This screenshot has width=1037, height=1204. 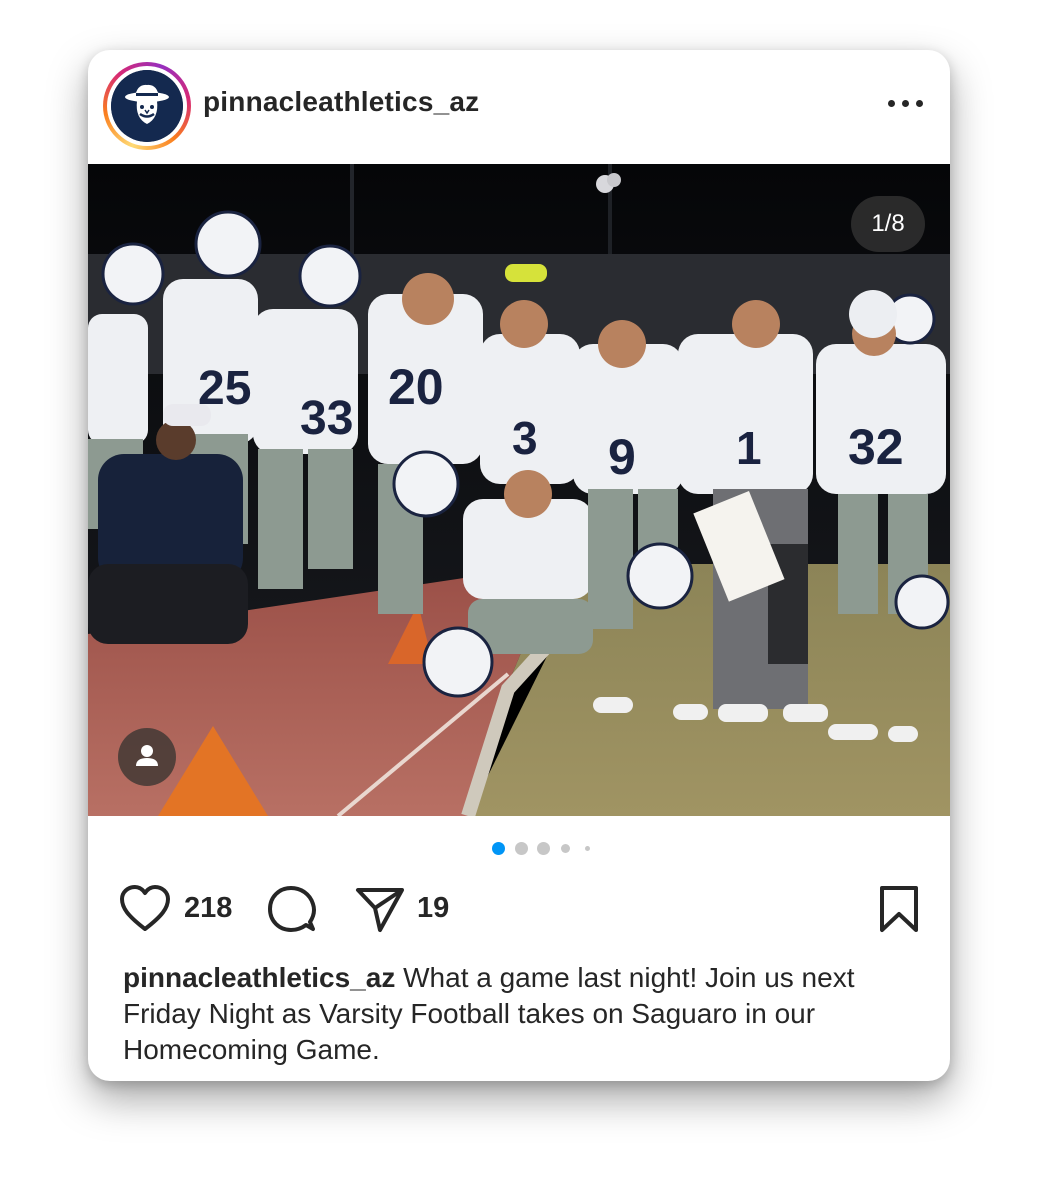 I want to click on send-icon, so click(x=380, y=909).